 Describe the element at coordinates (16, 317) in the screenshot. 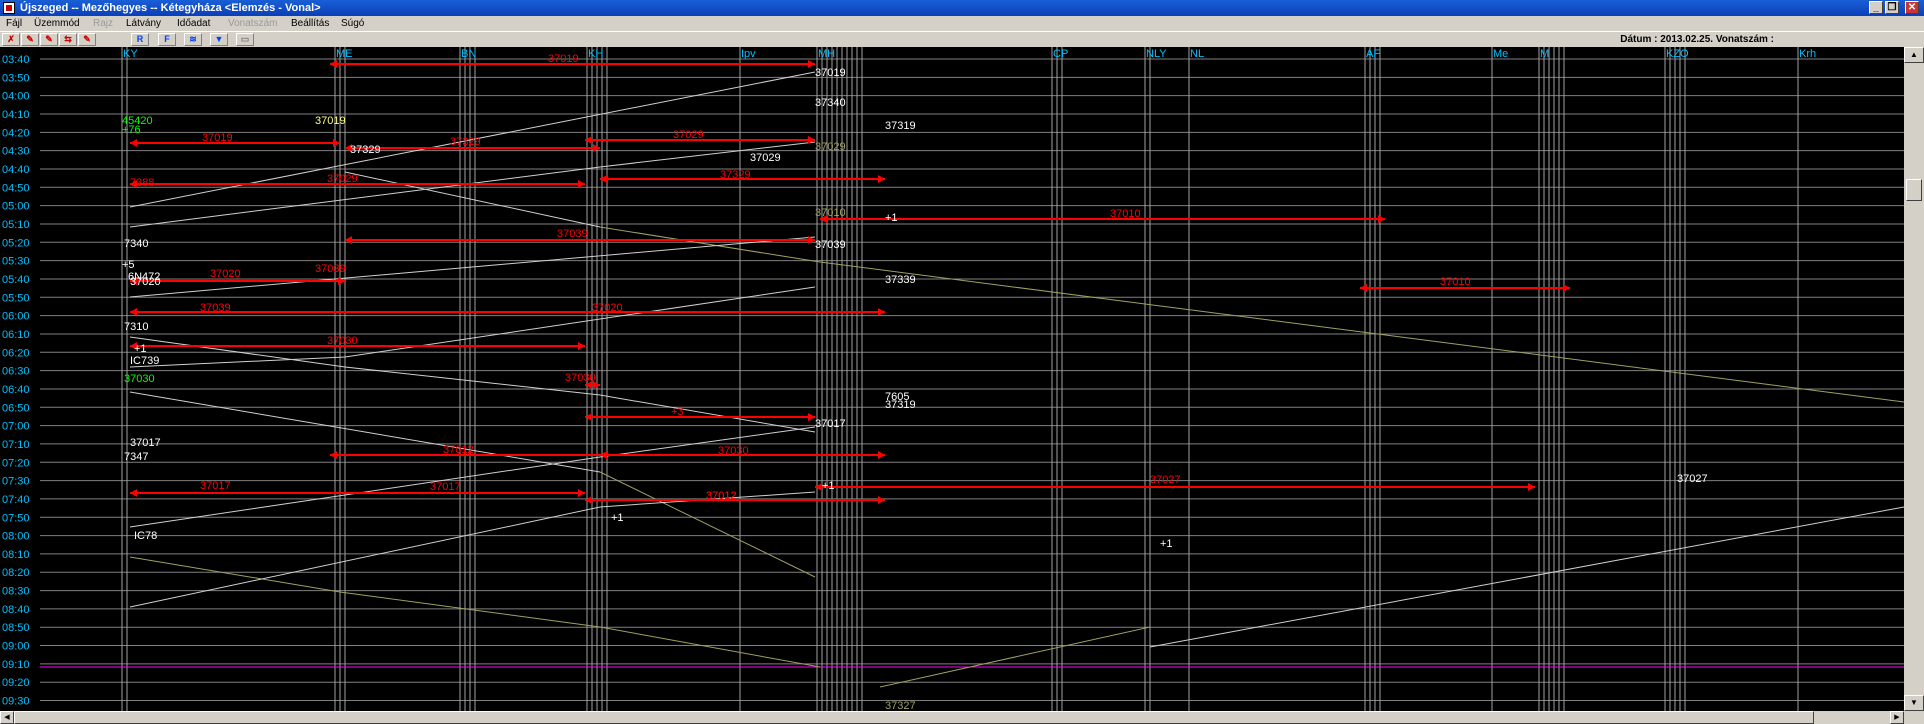

I see `time-label: 06:00` at that location.